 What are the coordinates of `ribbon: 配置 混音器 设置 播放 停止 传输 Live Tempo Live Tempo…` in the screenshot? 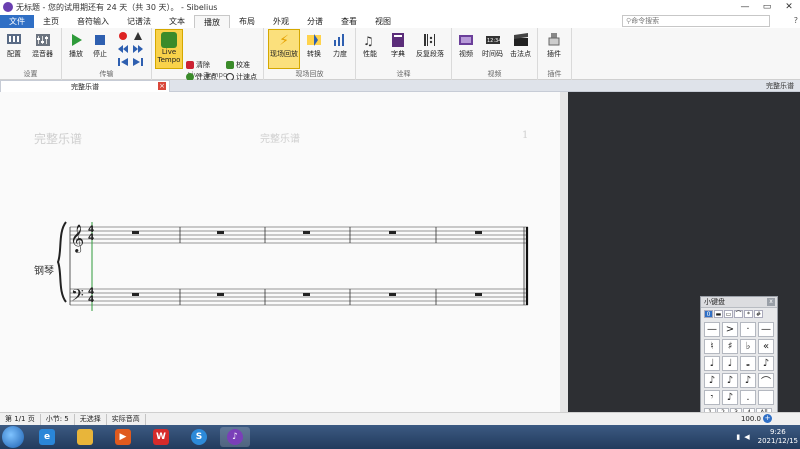 It's located at (400, 60).